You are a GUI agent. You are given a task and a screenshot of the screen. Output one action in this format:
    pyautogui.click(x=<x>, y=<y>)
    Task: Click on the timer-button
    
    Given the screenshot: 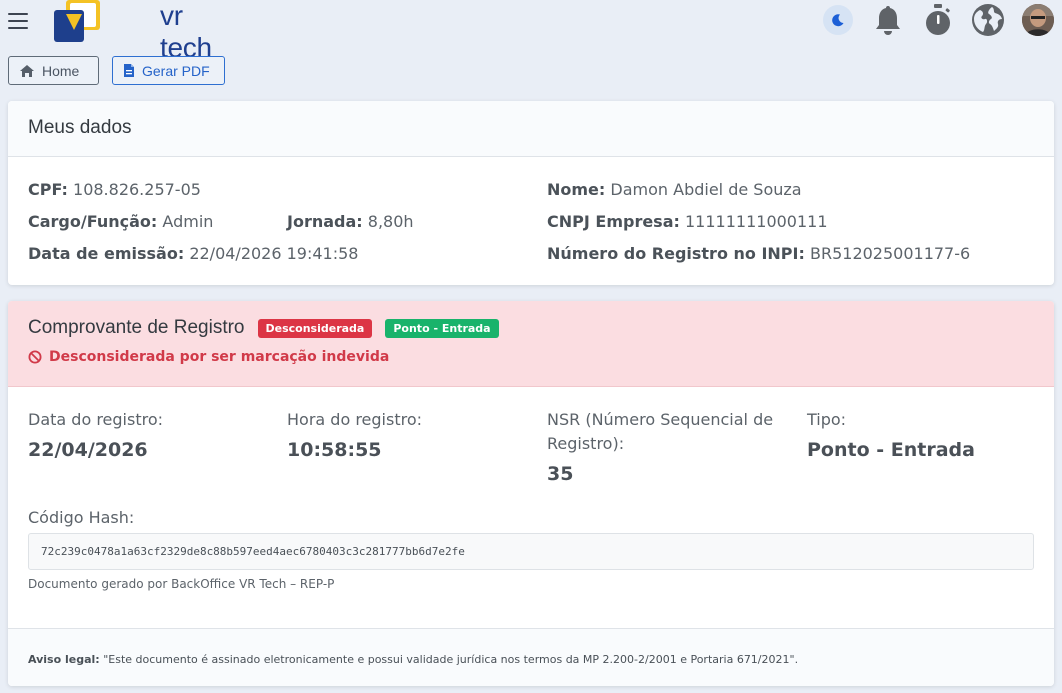 What is the action you would take?
    pyautogui.click(x=938, y=20)
    